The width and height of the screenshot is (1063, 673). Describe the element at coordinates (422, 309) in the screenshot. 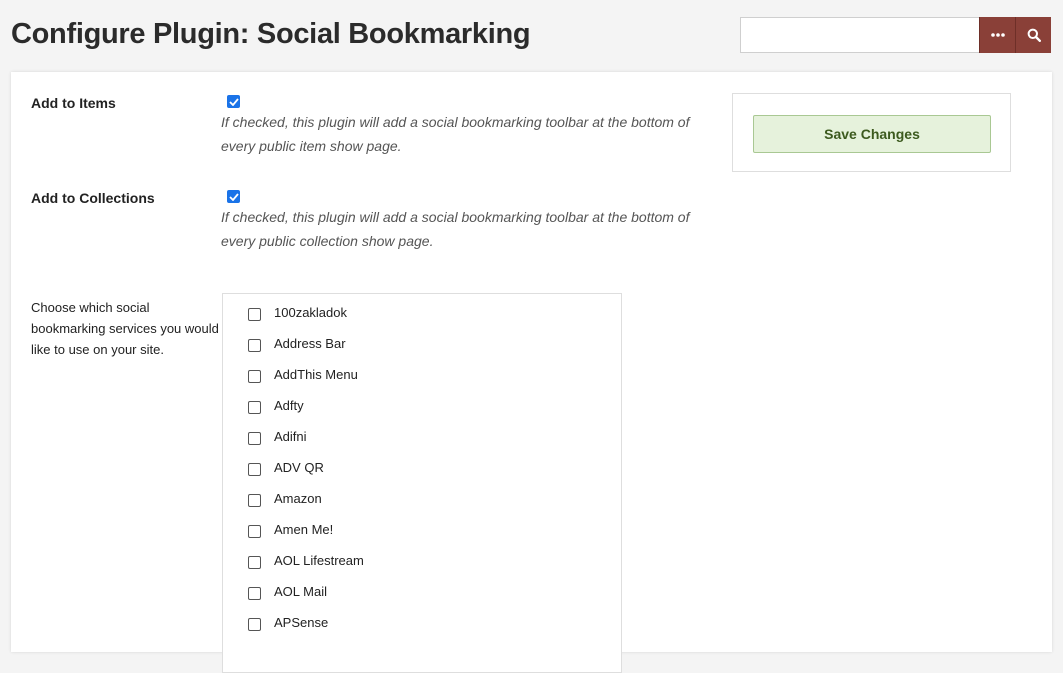

I see `list-item: 100zakladok` at that location.